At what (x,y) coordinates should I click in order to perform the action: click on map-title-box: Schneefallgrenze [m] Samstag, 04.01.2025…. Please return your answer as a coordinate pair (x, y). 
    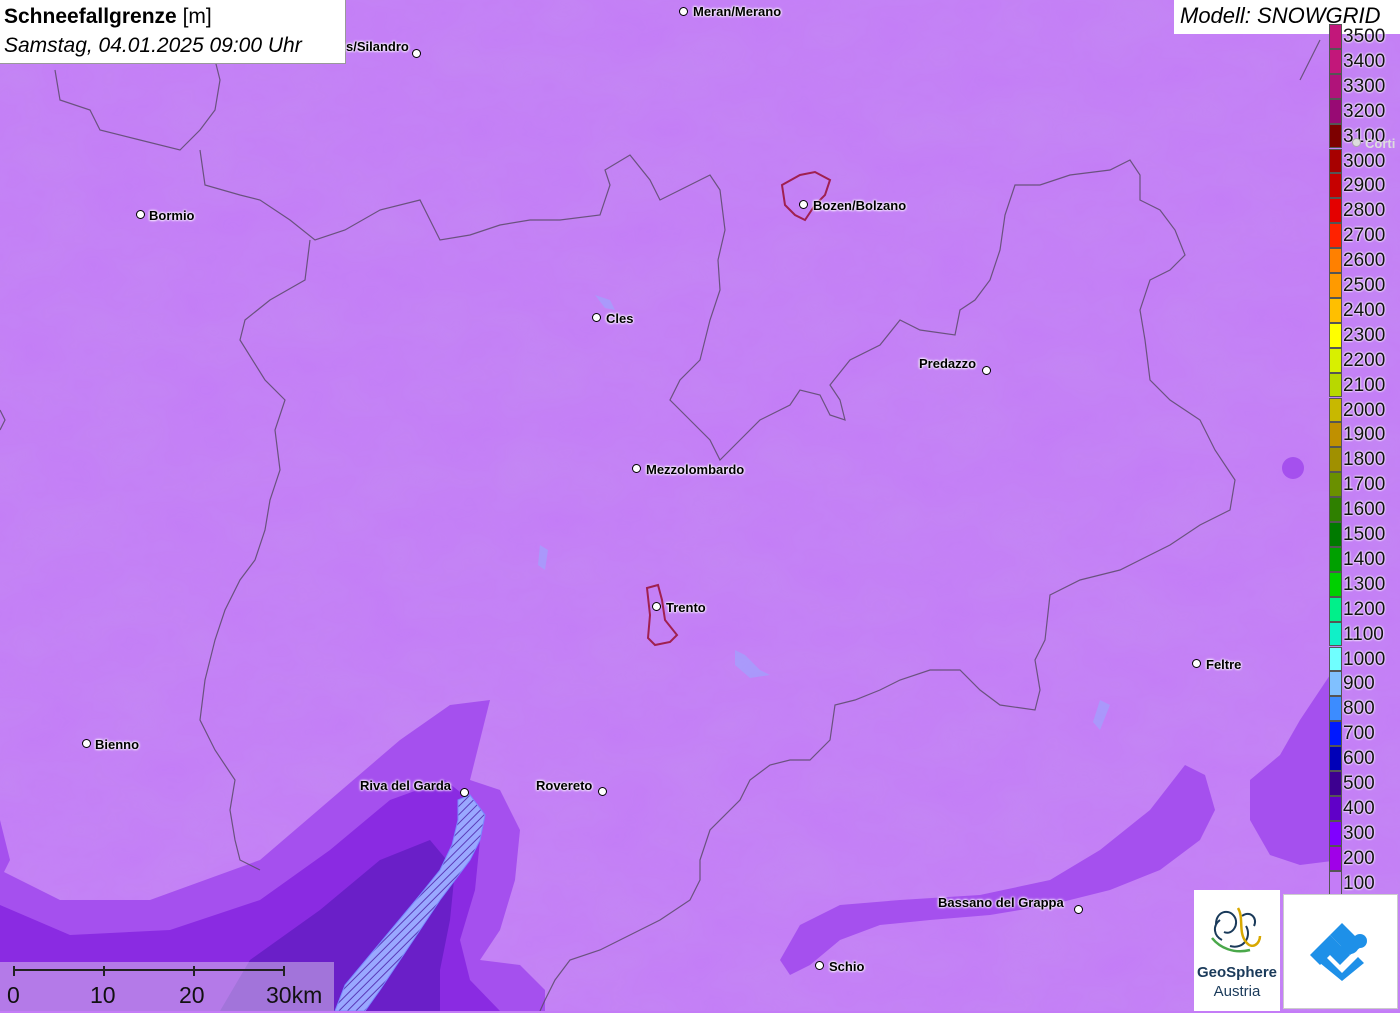
    Looking at the image, I should click on (173, 32).